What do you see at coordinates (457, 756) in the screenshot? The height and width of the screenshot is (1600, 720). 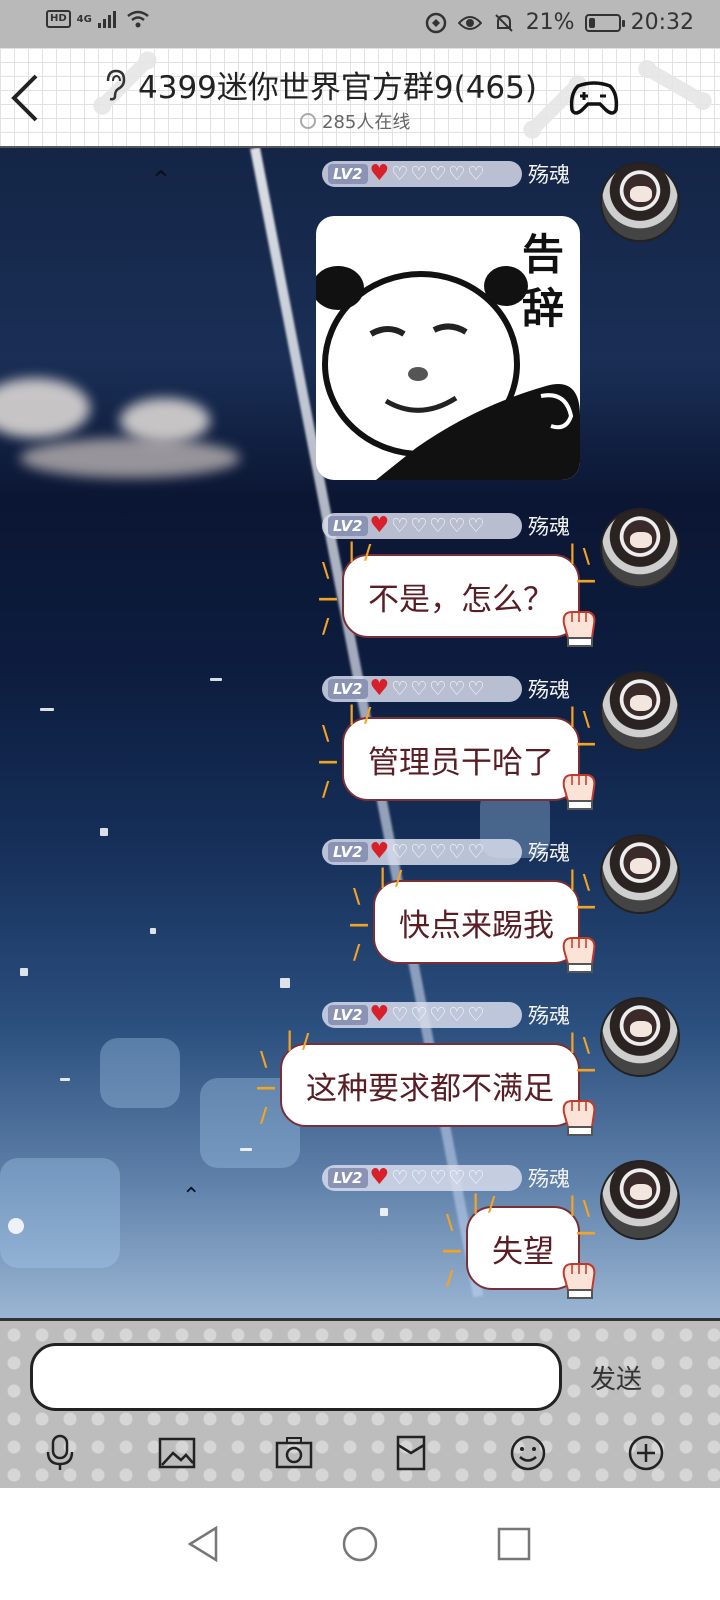 I see `chat-bubble: 管理员干哈了 \ — / | / | \ —` at bounding box center [457, 756].